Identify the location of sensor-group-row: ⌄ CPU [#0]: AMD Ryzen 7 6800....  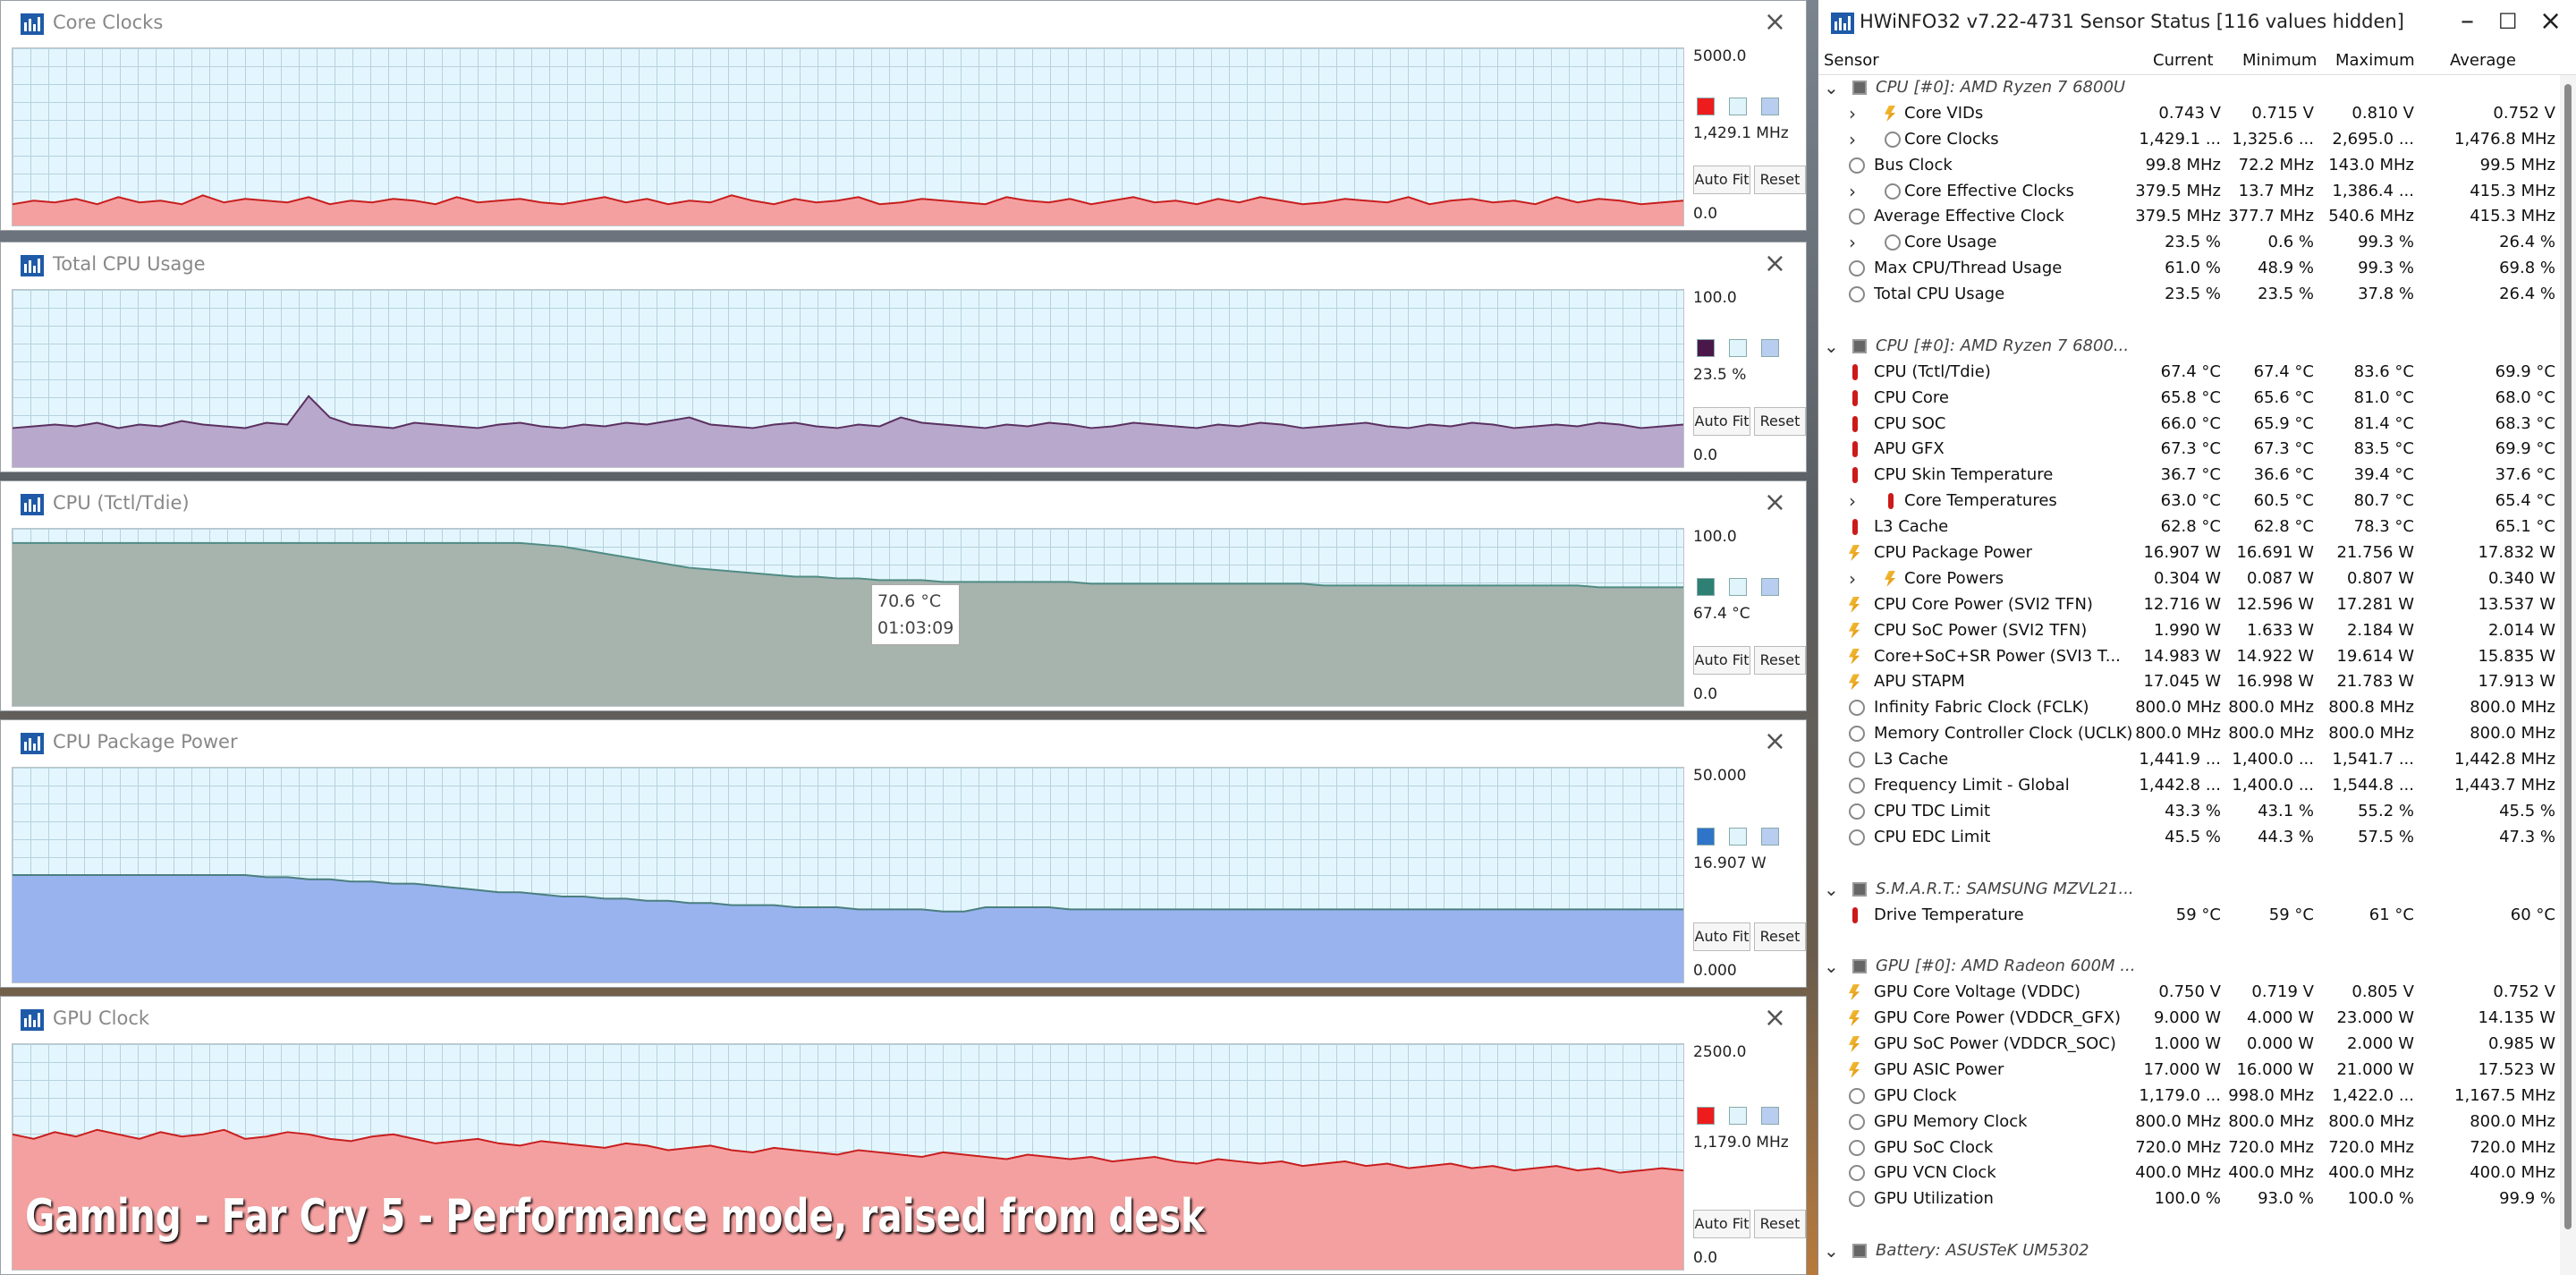
(2197, 347).